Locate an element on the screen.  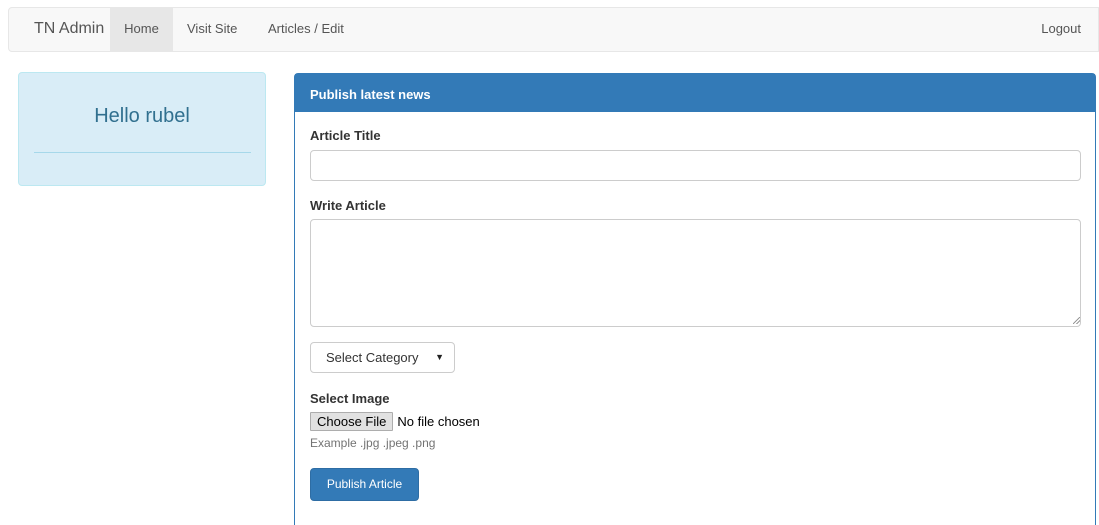
brand-link: TN Admin is located at coordinates (69, 29).